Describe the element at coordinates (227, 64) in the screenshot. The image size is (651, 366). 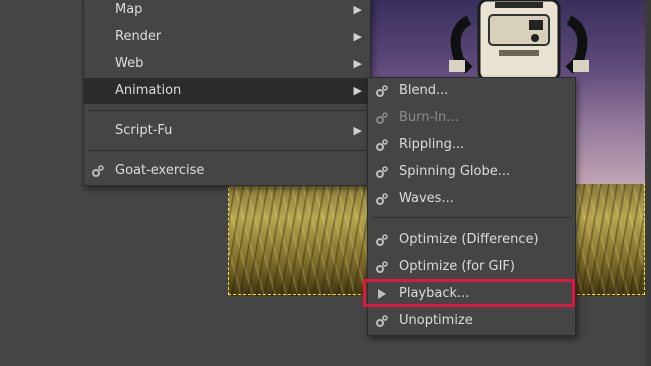
I see `menu-item-web: Web ▶` at that location.